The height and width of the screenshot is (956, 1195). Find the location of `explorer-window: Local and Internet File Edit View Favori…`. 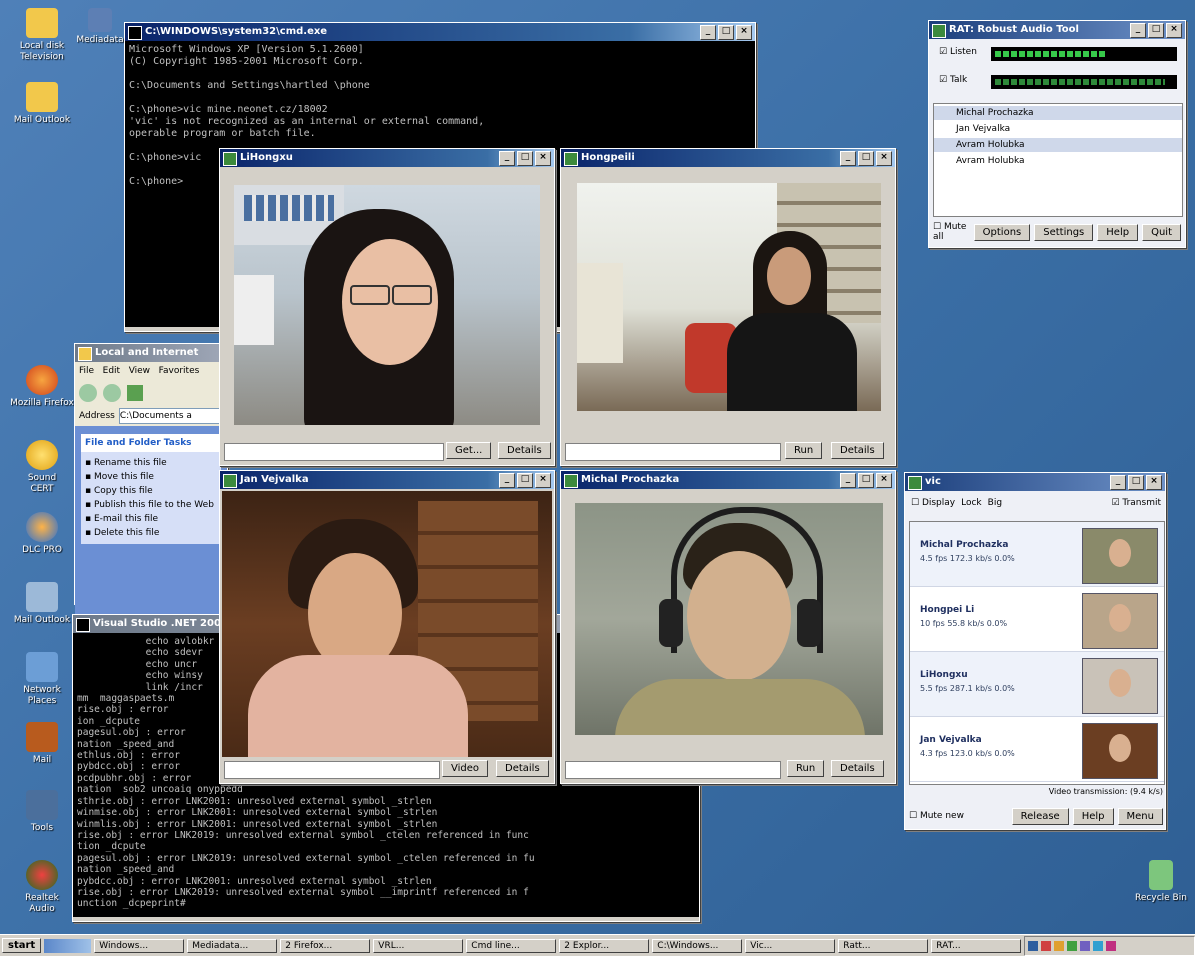

explorer-window: Local and Internet File Edit View Favori… is located at coordinates (151, 478).